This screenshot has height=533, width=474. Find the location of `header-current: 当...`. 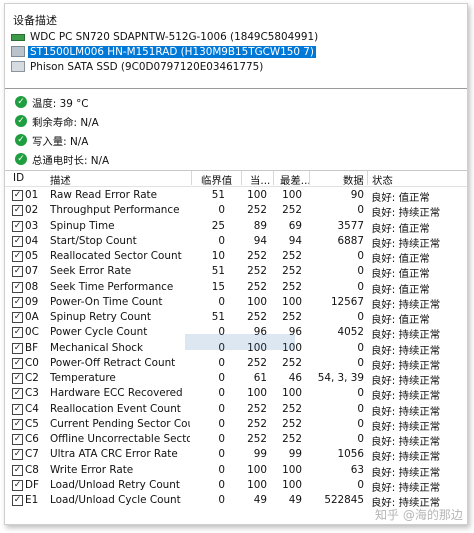

header-current: 当... is located at coordinates (260, 179).